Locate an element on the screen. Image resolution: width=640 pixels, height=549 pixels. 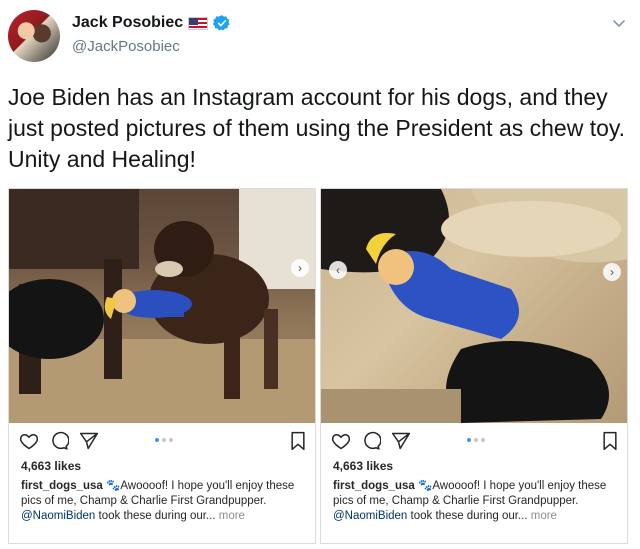
name-line: Jack Posobiec is located at coordinates (151, 23).